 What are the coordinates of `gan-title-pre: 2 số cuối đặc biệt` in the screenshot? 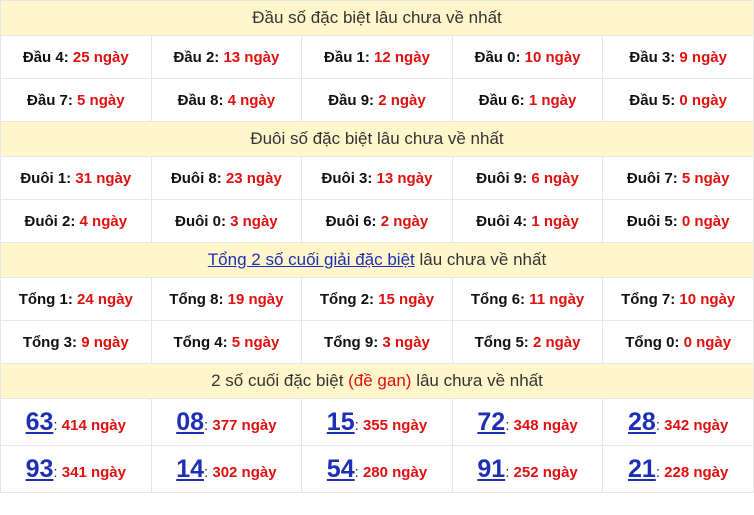 It's located at (280, 380).